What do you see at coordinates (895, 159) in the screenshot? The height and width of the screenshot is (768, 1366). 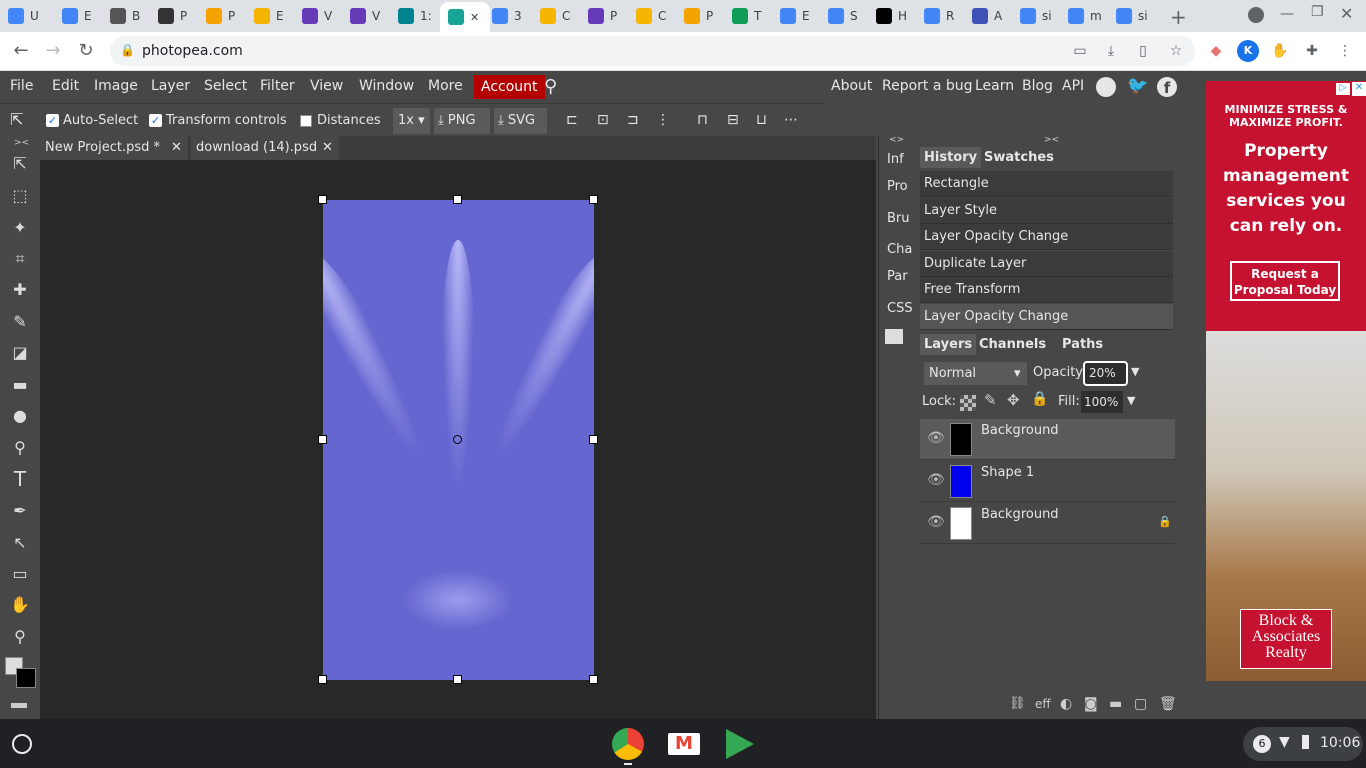 I see `info-panel-button: Inf` at bounding box center [895, 159].